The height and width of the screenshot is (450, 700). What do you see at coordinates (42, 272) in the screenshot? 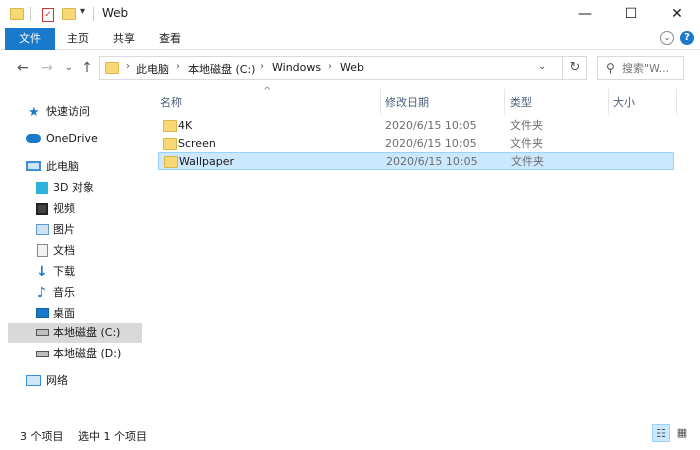
I see `download-icon: ↓` at bounding box center [42, 272].